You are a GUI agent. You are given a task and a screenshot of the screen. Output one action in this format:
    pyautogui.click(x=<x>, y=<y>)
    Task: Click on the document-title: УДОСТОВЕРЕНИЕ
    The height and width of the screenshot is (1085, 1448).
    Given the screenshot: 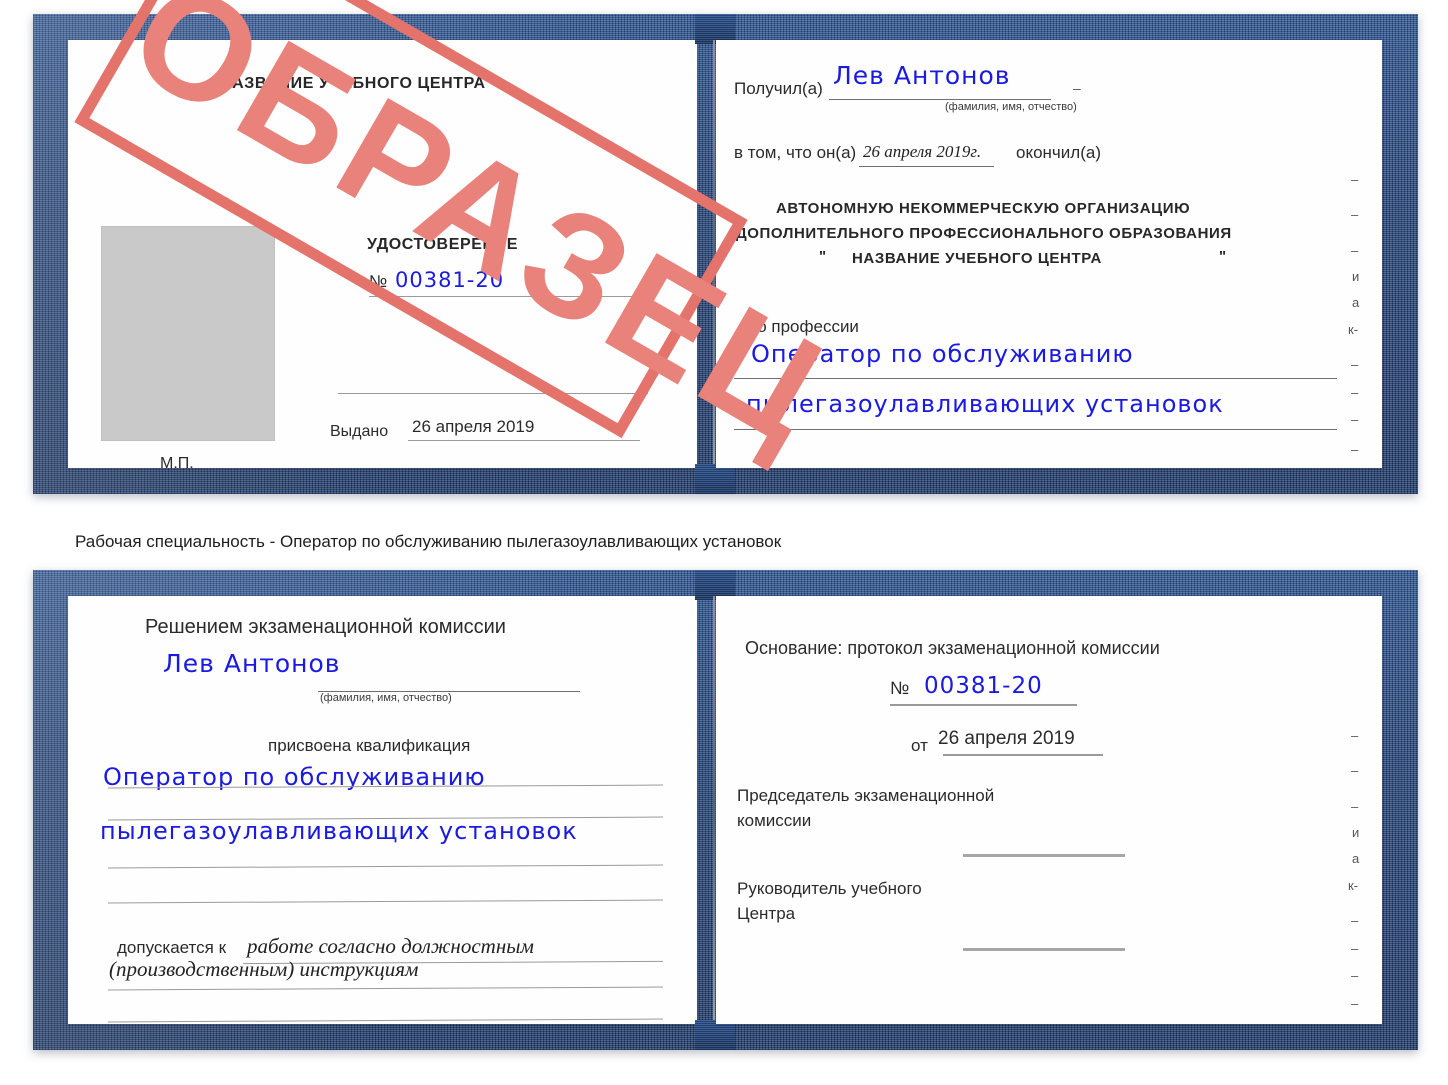 What is the action you would take?
    pyautogui.click(x=443, y=244)
    